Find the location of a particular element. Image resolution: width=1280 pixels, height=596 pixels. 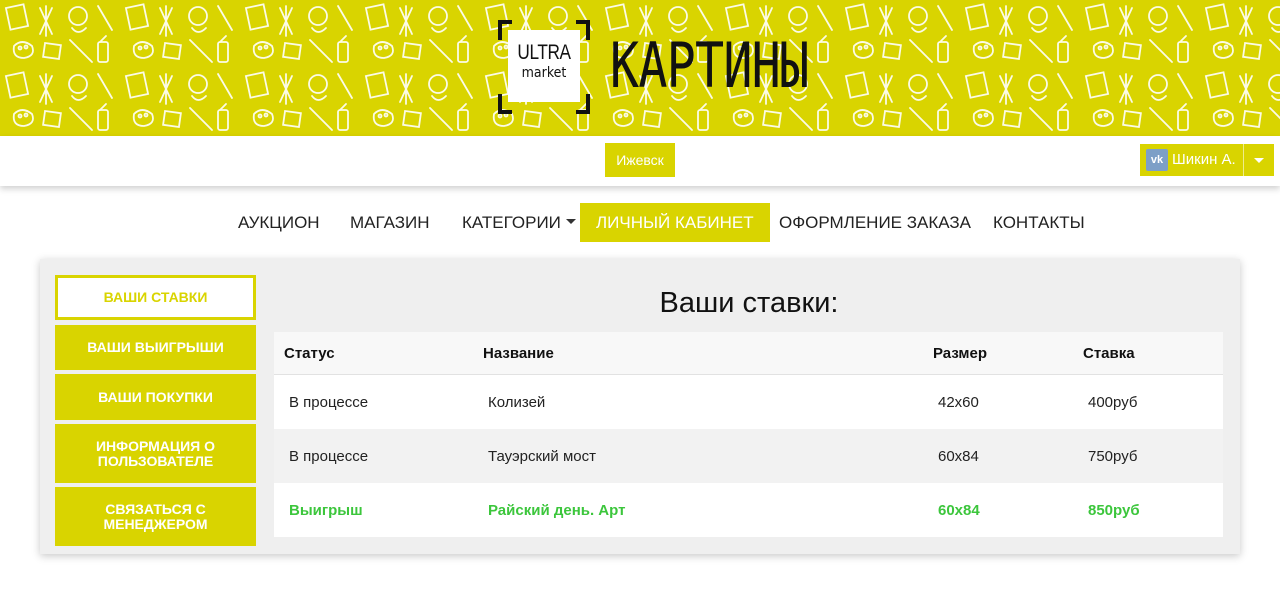

nav-item-checkout: ОФОРМЛЕНИЕ ЗАКАЗА is located at coordinates (875, 222).